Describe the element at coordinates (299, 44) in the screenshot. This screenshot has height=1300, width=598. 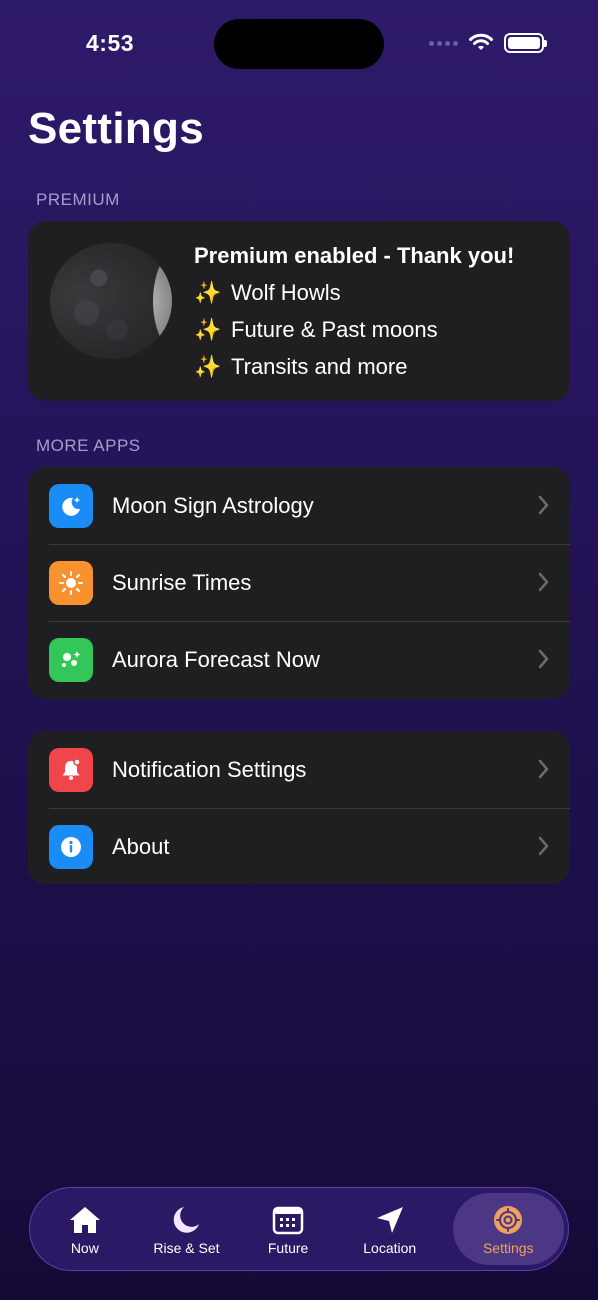
I see `dynamic-island` at that location.